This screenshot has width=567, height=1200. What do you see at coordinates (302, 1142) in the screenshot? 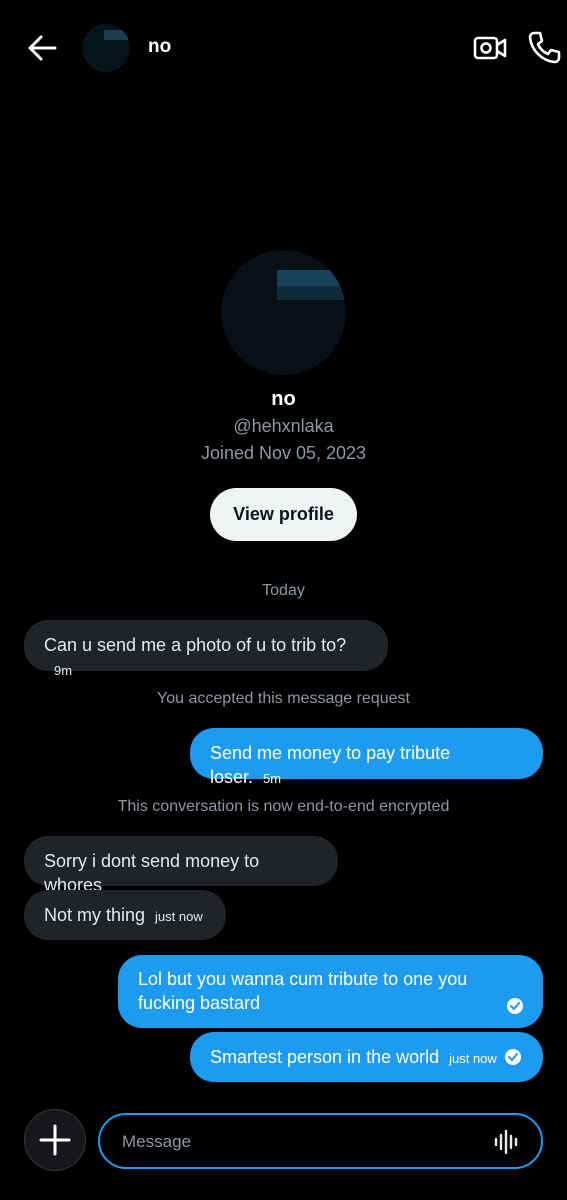
I see `message-input` at bounding box center [302, 1142].